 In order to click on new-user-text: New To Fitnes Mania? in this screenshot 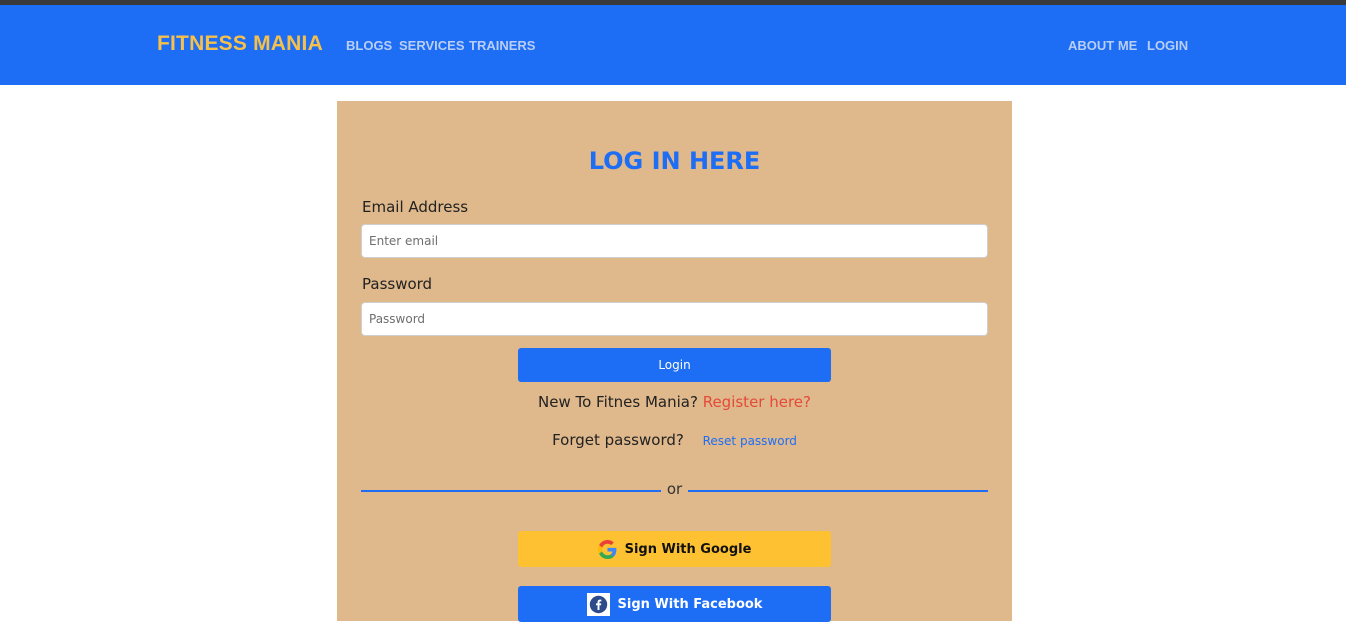, I will do `click(618, 402)`.